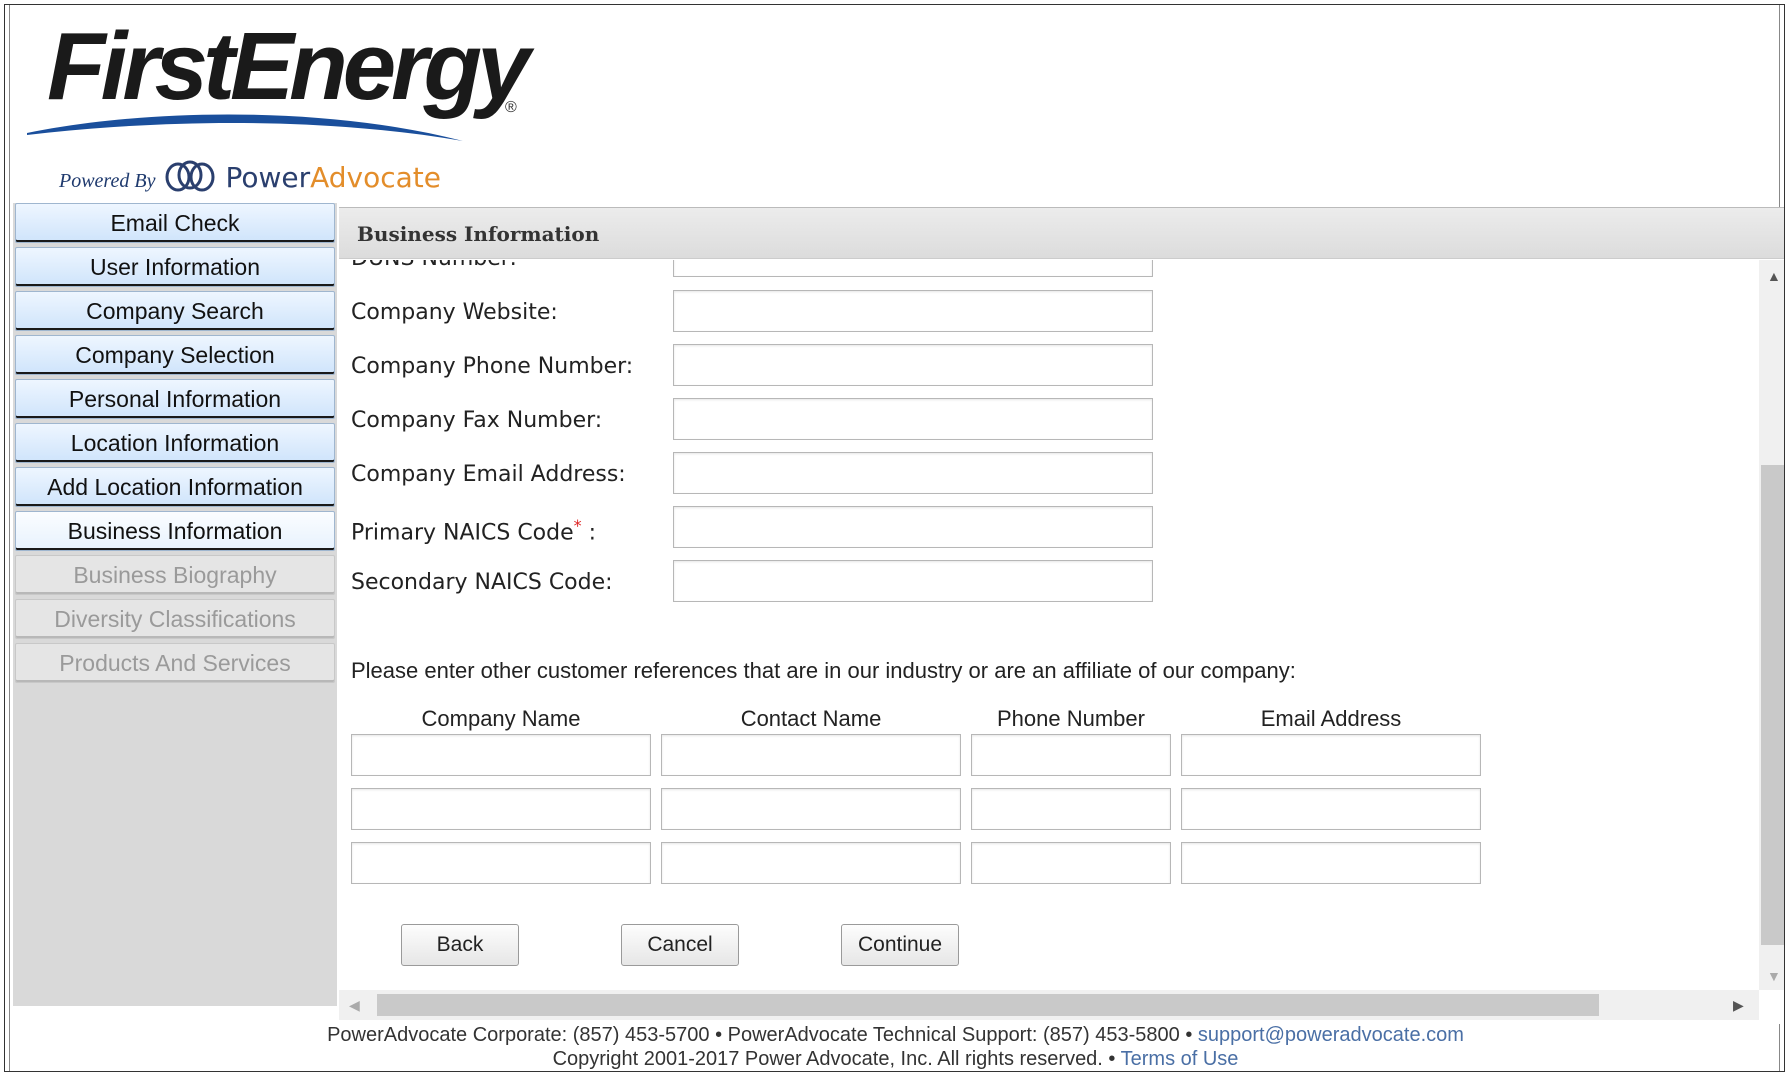  I want to click on nav-item-company-selection: Company Selection, so click(175, 355).